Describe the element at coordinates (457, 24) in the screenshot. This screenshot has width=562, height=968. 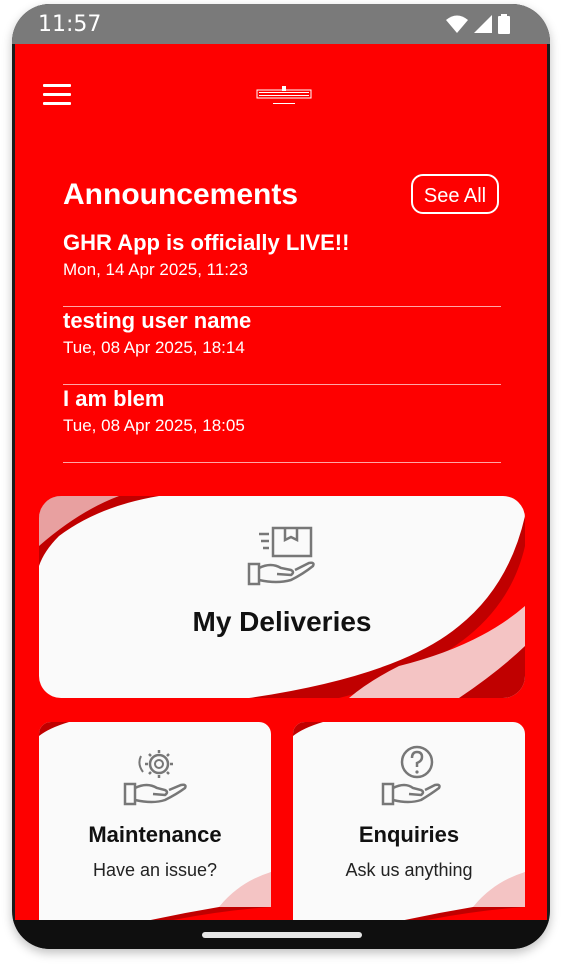
I see `wifi-icon` at that location.